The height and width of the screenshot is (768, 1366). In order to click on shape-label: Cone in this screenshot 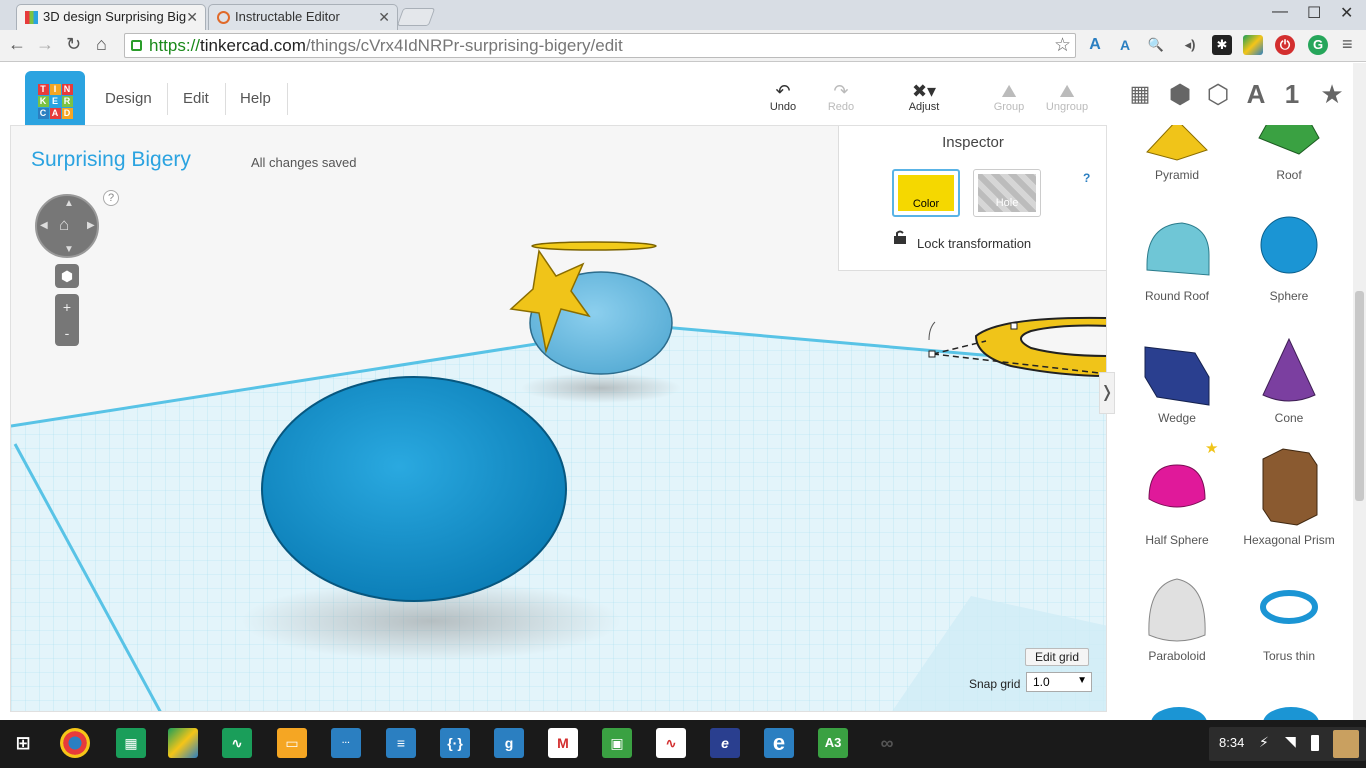, I will do `click(1289, 418)`.